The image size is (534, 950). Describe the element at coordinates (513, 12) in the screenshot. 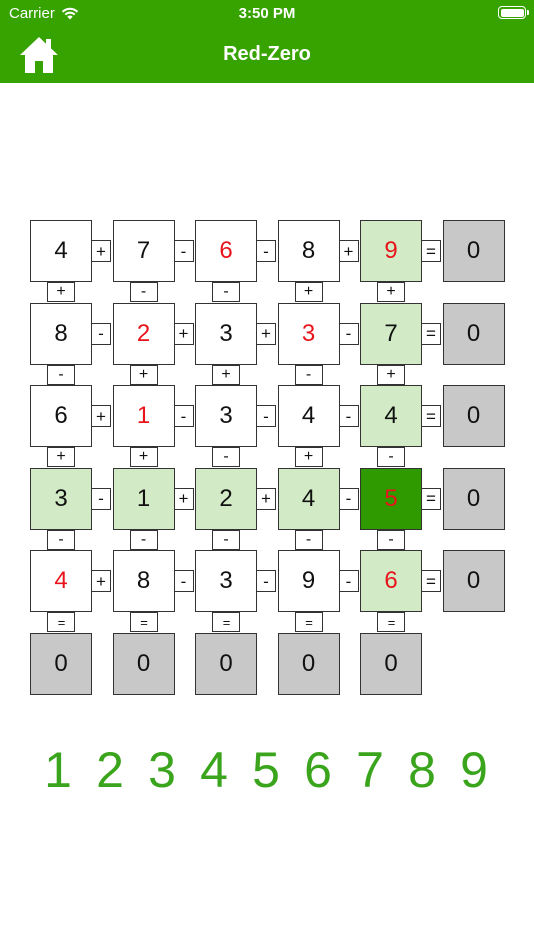

I see `battery-icon` at that location.